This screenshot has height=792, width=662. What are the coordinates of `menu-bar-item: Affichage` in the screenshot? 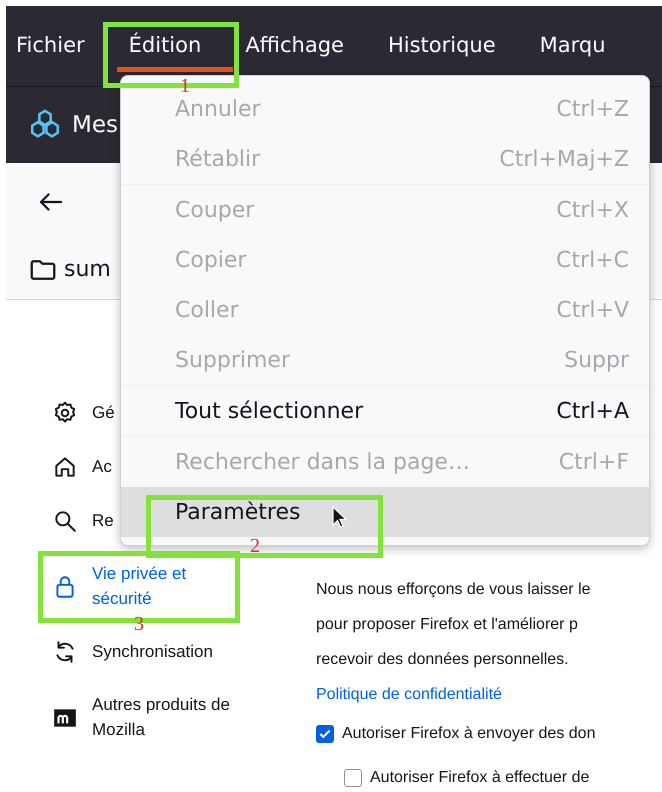 It's located at (294, 46).